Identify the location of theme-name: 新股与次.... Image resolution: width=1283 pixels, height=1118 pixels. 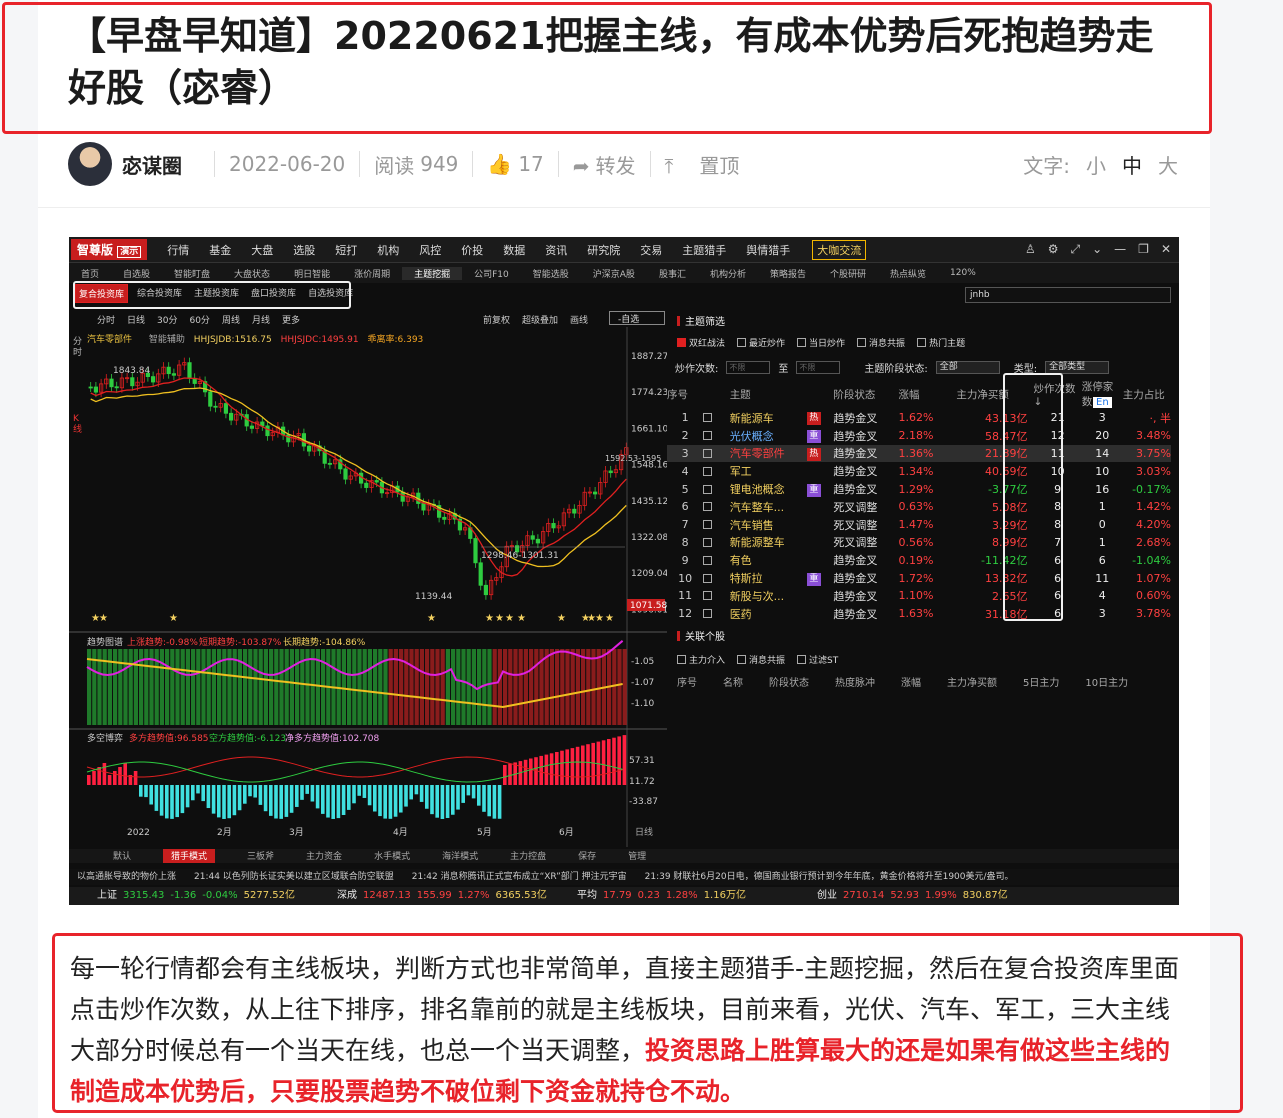
(768, 596).